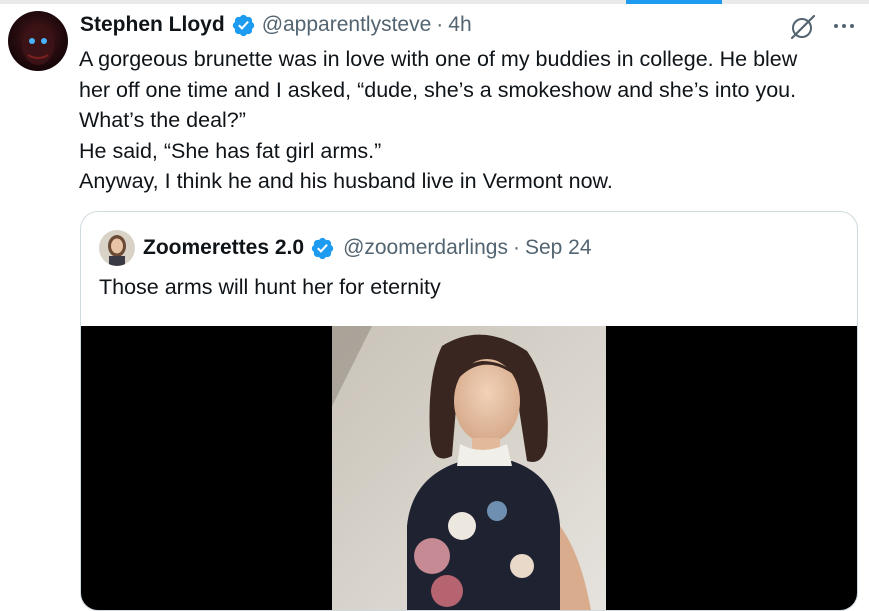  What do you see at coordinates (347, 25) in the screenshot?
I see `author-handle: @apparentlysteve` at bounding box center [347, 25].